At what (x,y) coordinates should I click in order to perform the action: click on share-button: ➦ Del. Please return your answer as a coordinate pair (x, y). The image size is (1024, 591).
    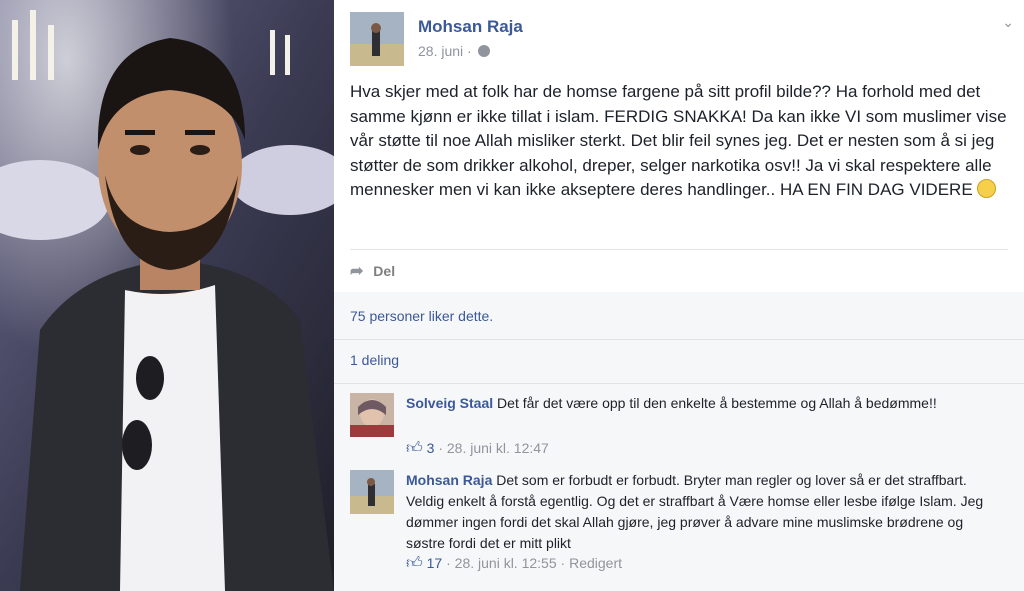
    Looking at the image, I should click on (372, 271).